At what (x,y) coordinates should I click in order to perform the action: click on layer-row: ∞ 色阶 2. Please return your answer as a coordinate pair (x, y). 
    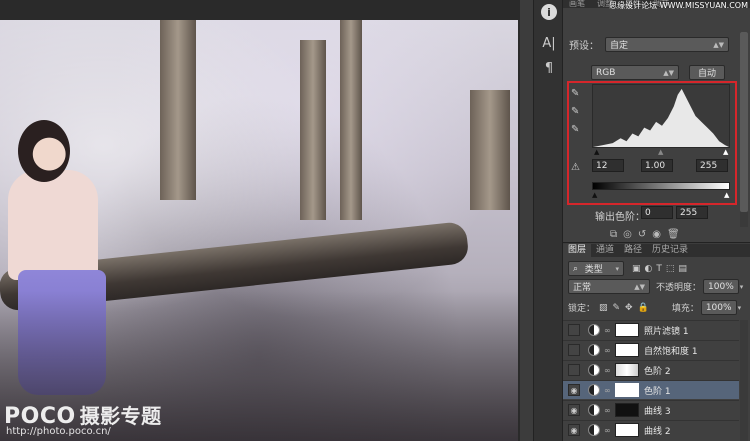
    Looking at the image, I should click on (651, 369).